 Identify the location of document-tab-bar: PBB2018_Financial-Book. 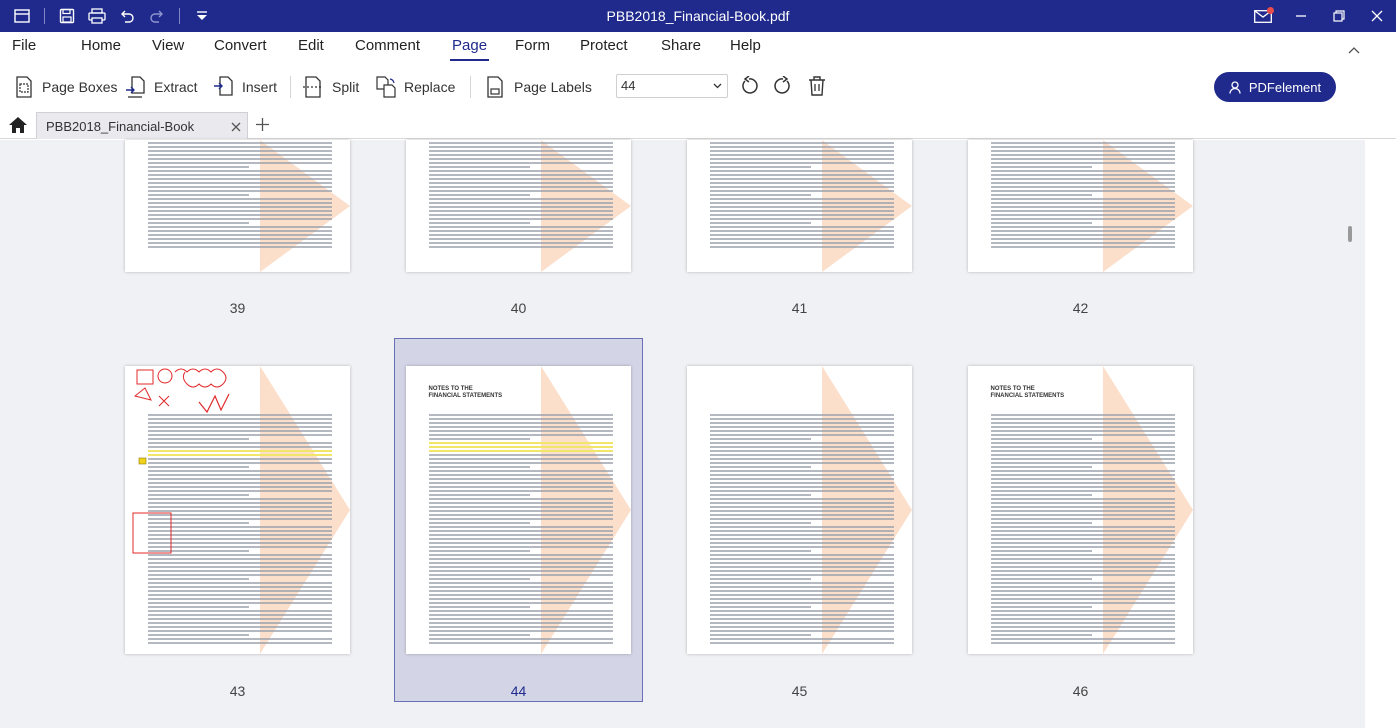
(698, 125).